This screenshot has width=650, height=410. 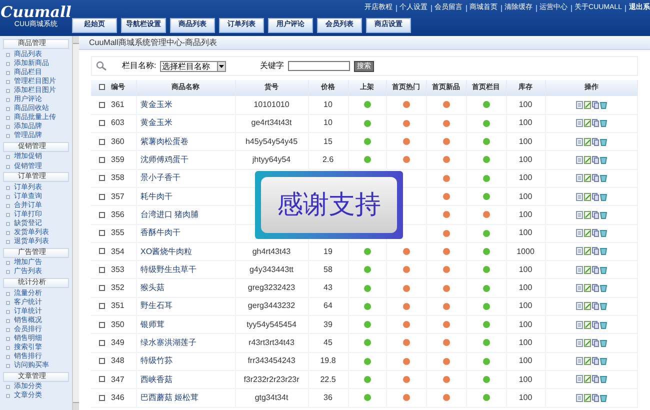 I want to click on product-name-link: 沈师傅鸡蛋干, so click(x=164, y=159).